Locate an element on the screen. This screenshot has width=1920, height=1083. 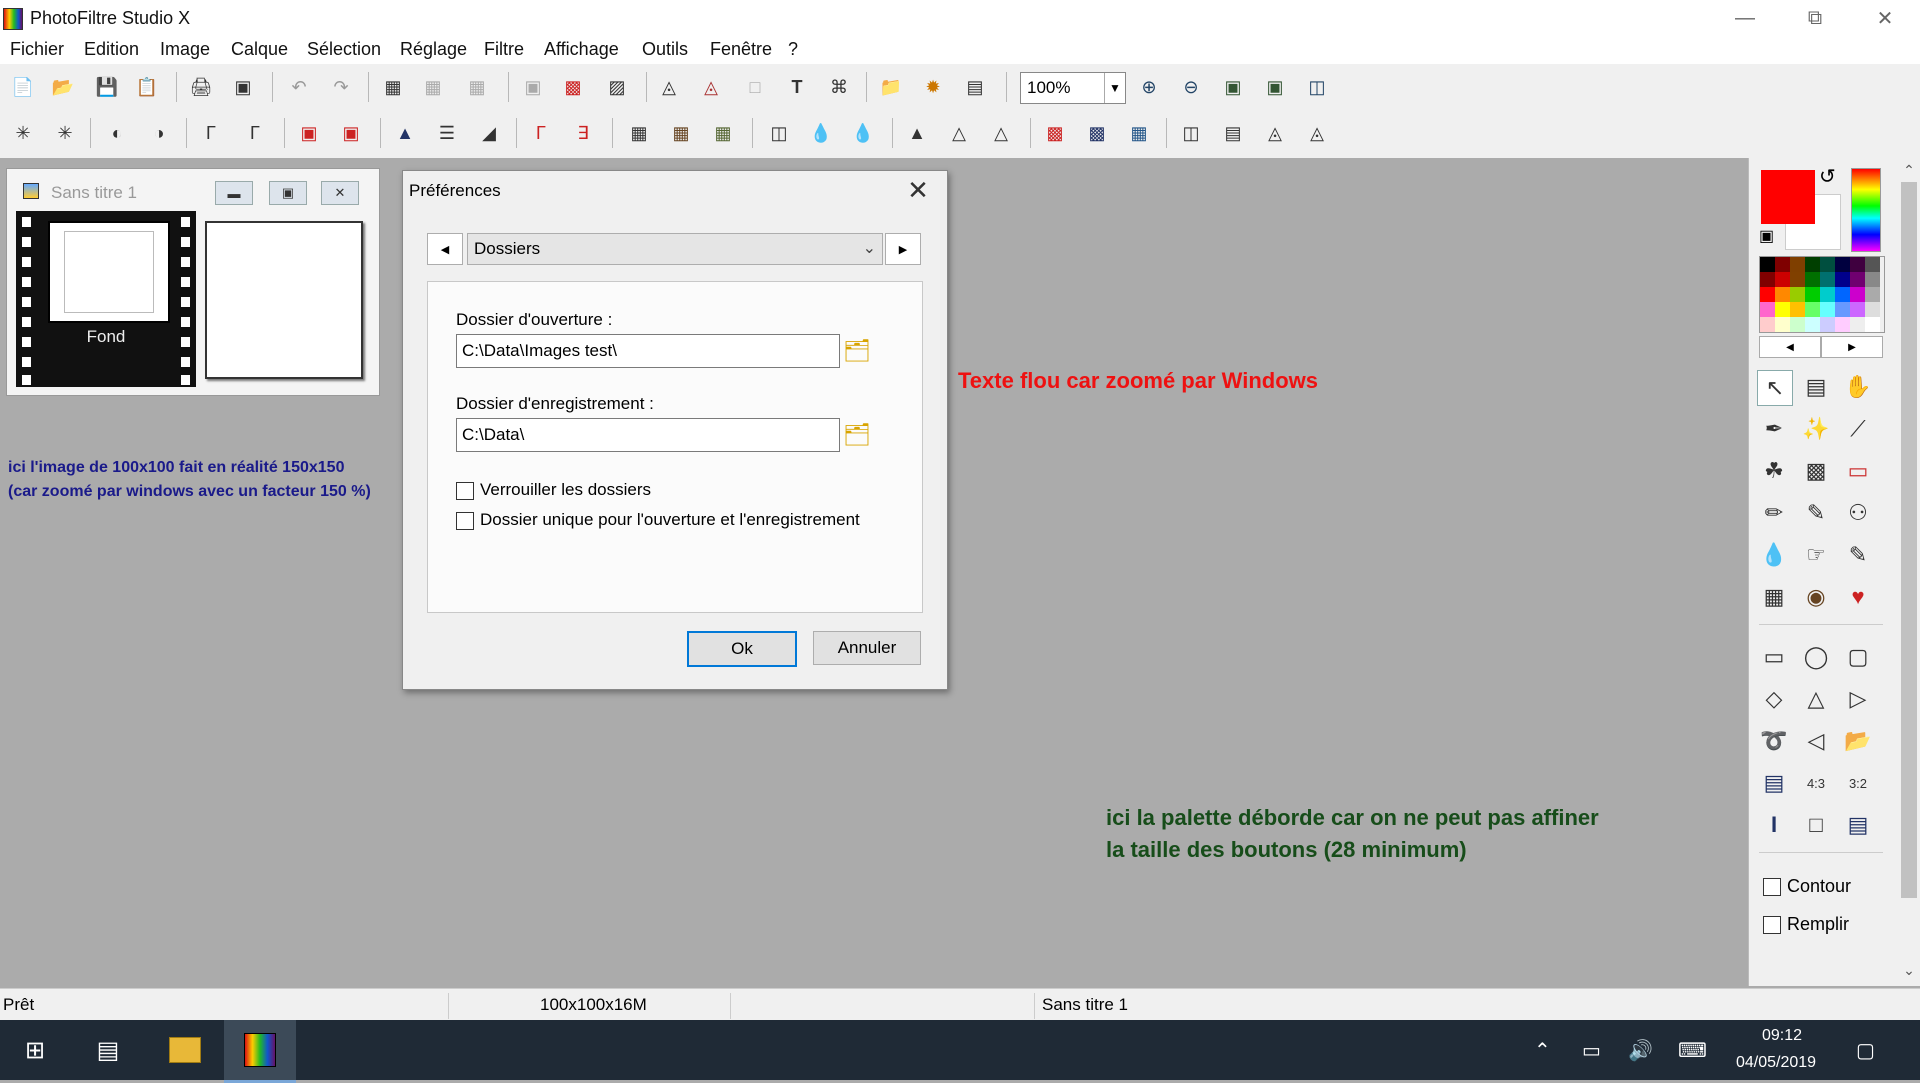
save-as-icon: 📋 is located at coordinates (147, 87).